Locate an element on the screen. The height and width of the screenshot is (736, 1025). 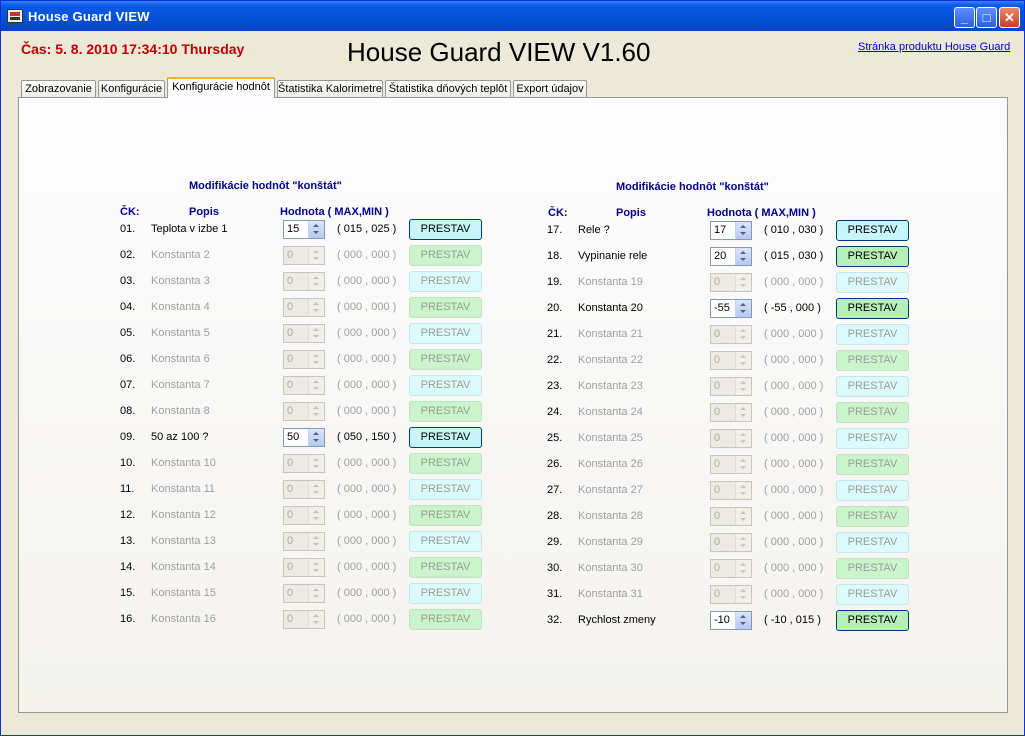
tab-statistika-kalorimetre: Štatistika Kalorimetre is located at coordinates (330, 88).